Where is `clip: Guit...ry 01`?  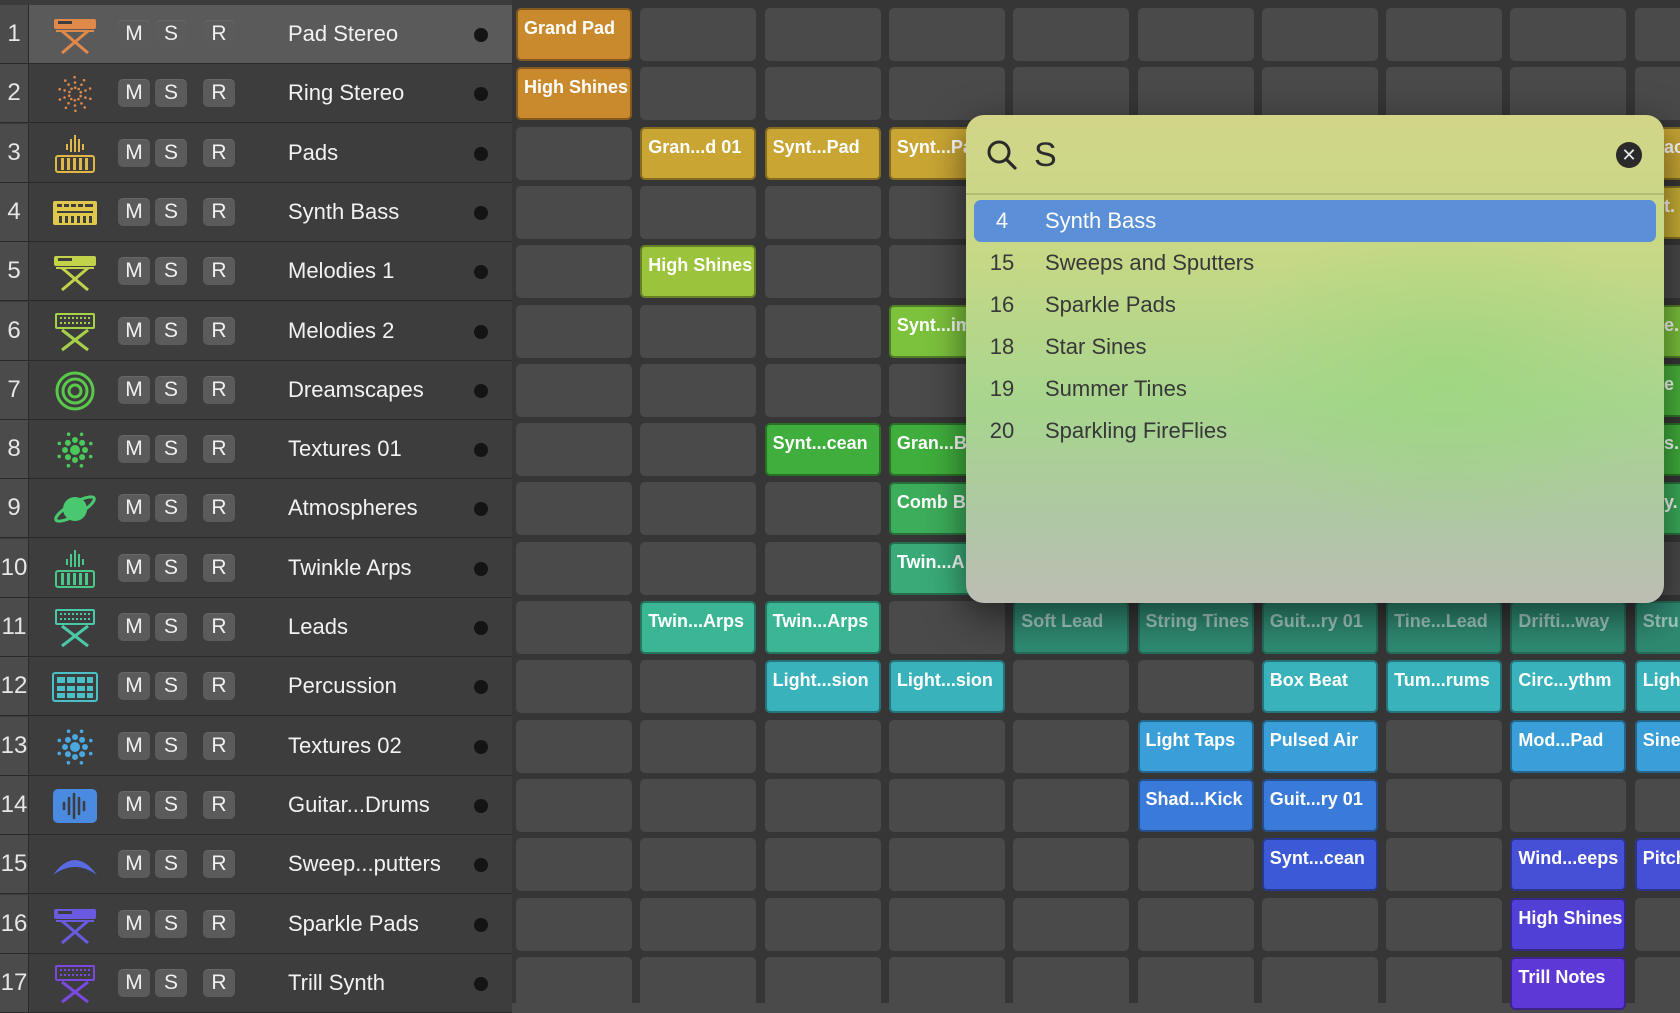
clip: Guit...ry 01 is located at coordinates (1319, 627).